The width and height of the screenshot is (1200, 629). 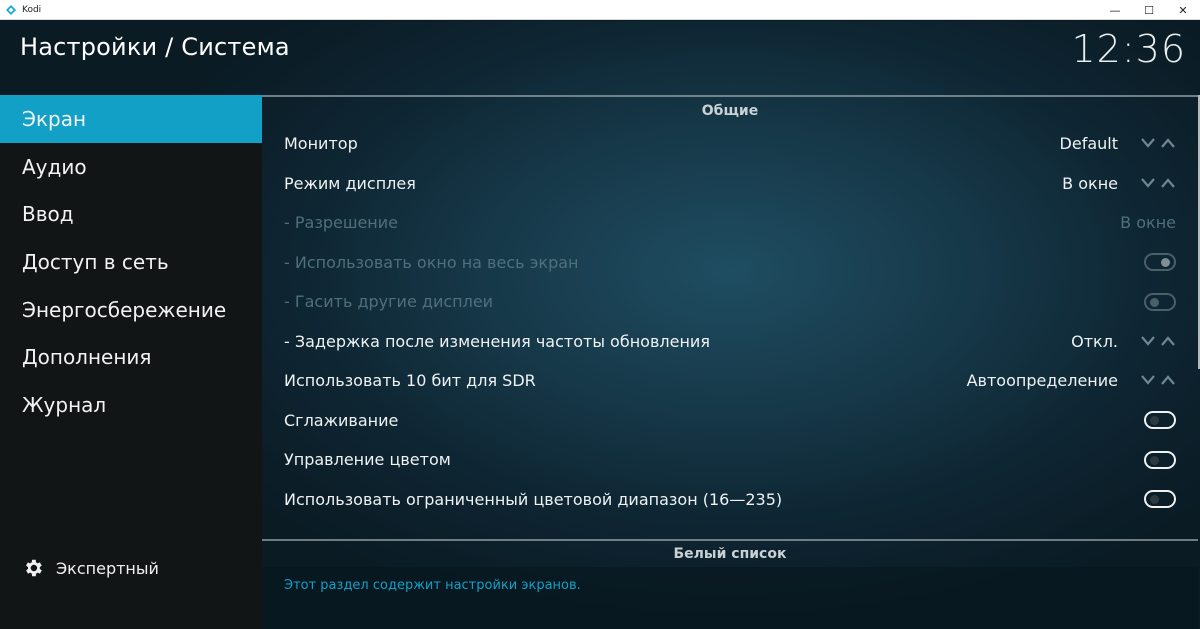 I want to click on window-title: Kodi, so click(x=32, y=9).